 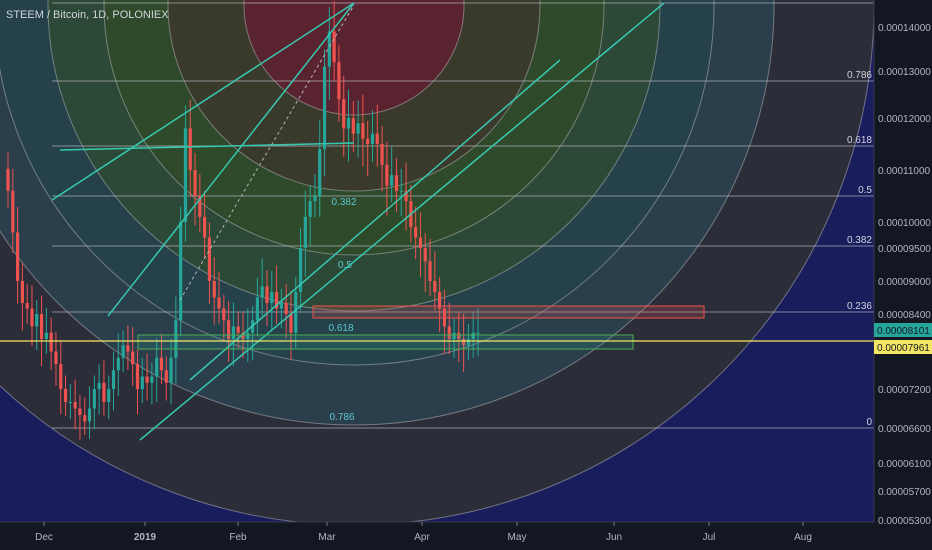 What do you see at coordinates (238, 537) in the screenshot?
I see `x-tick-label: Feb` at bounding box center [238, 537].